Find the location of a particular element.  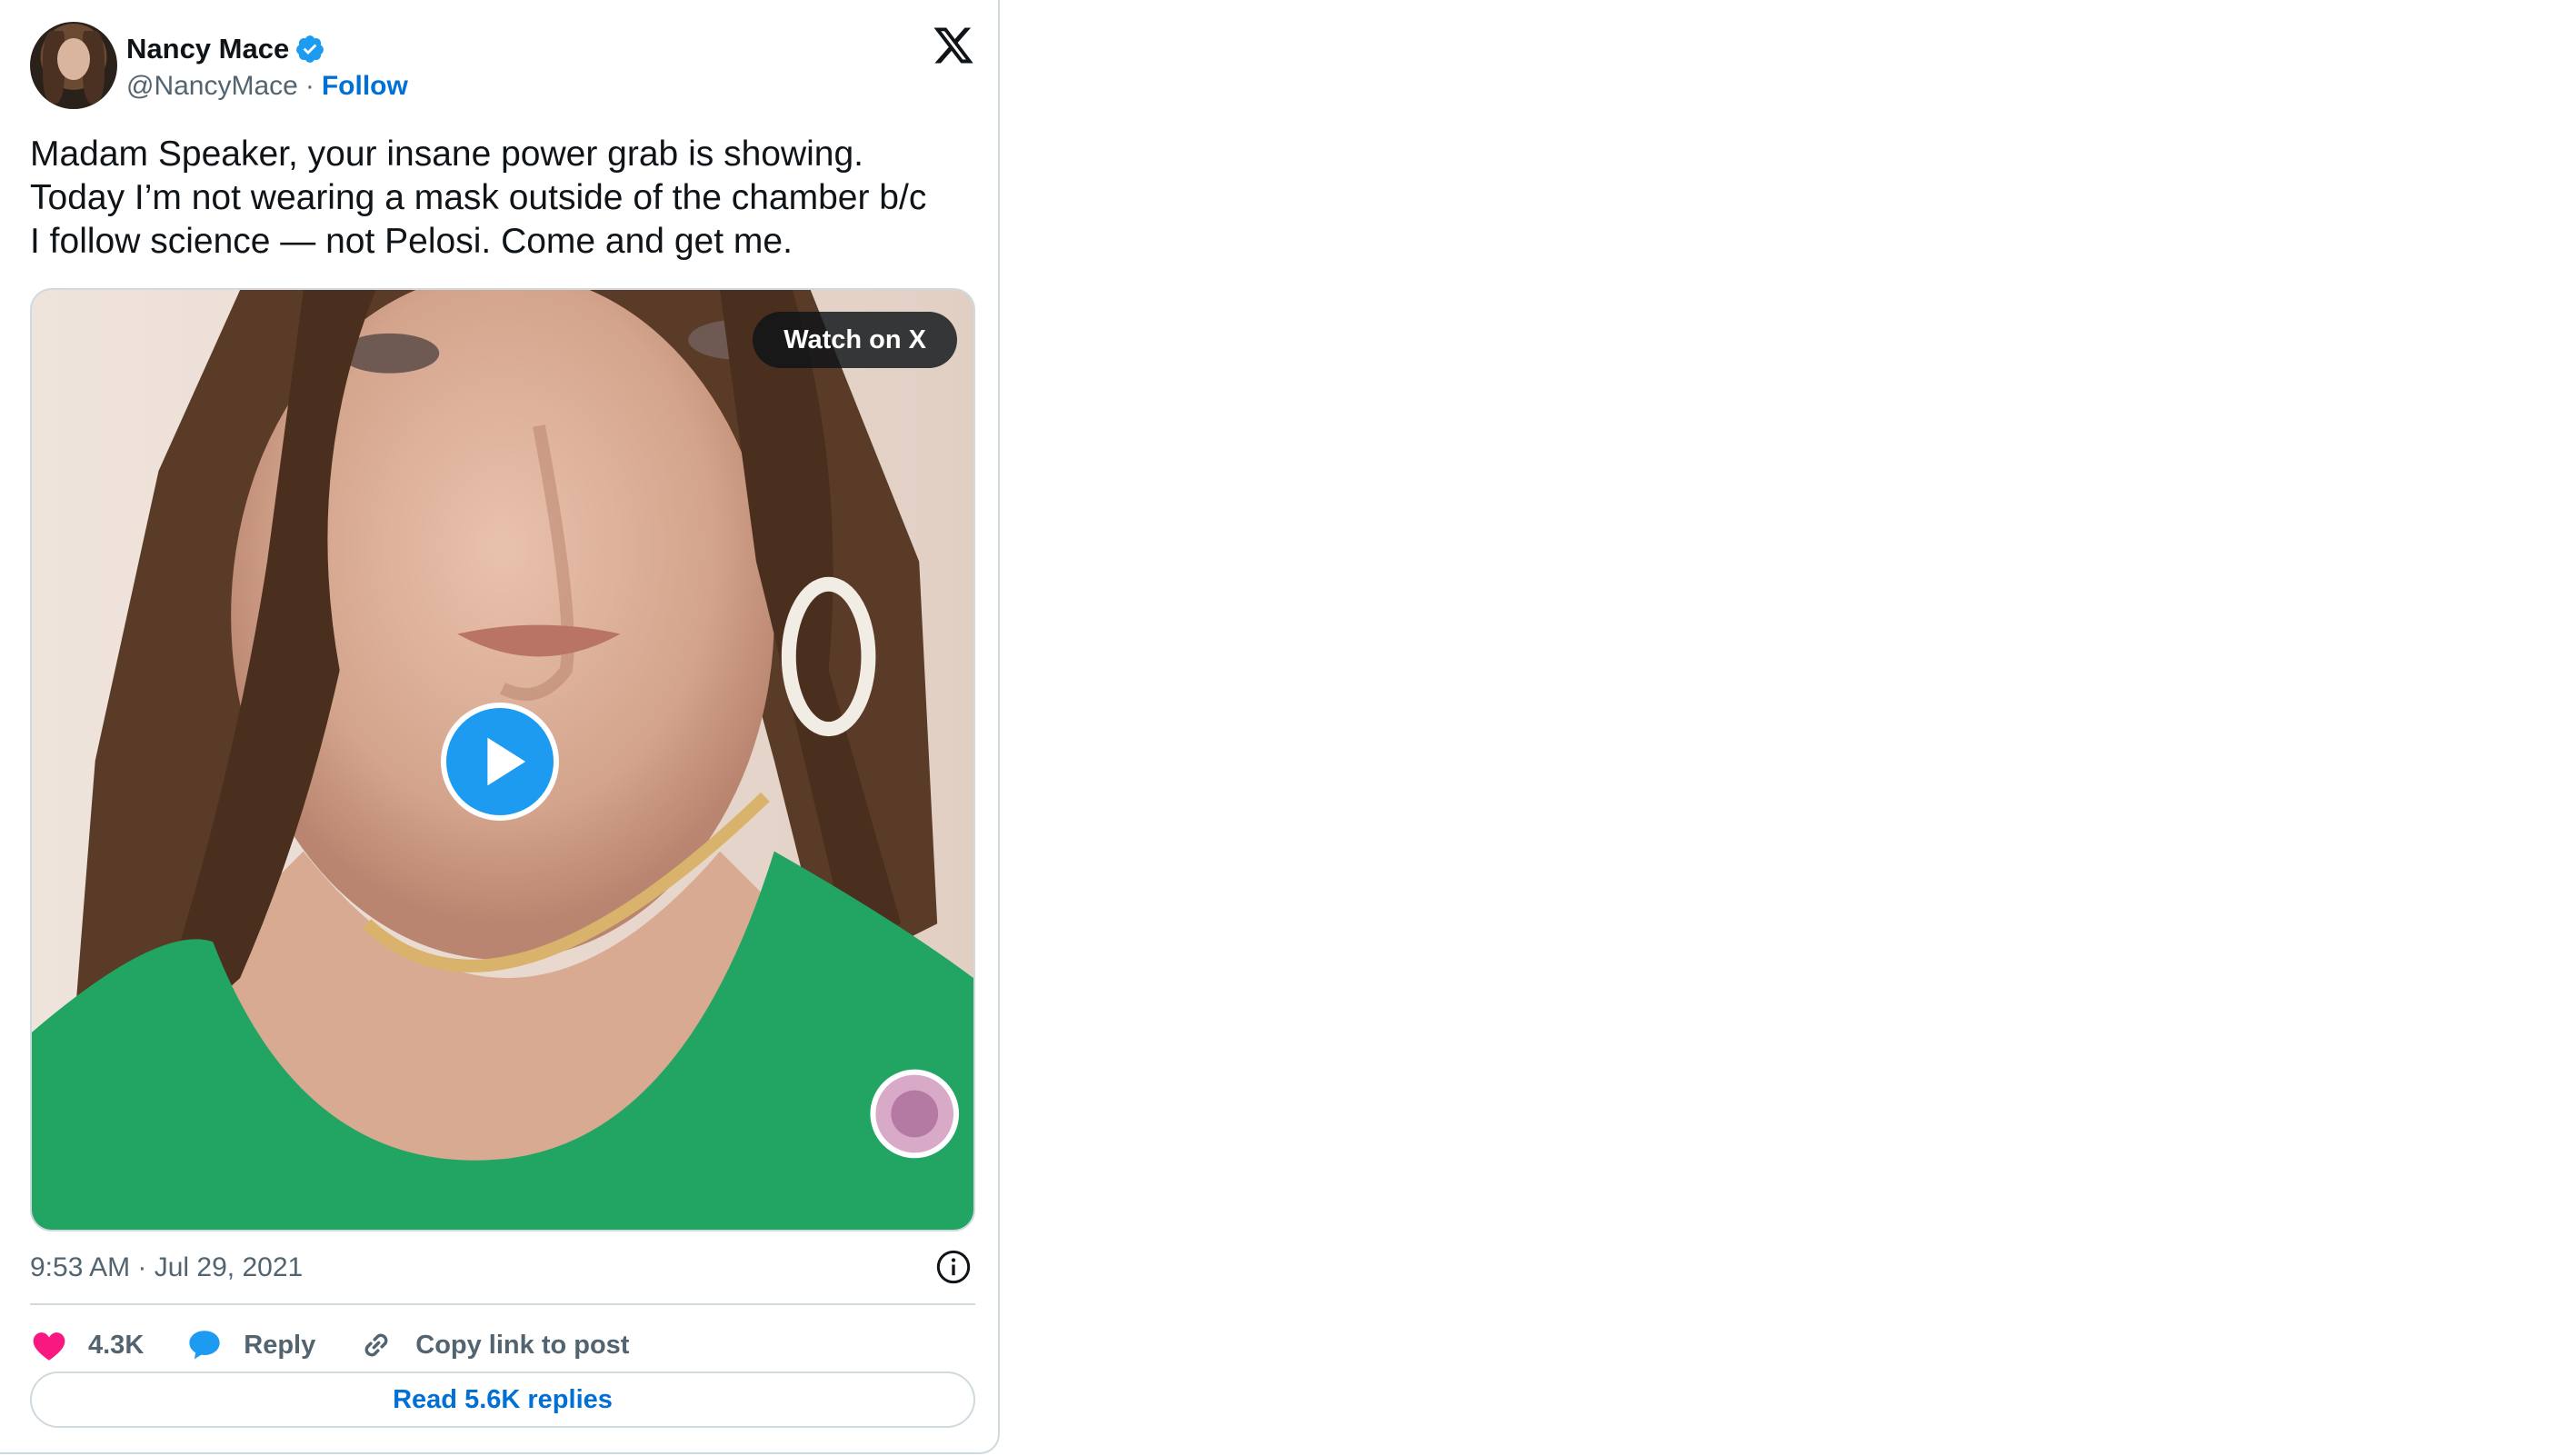

link-icon is located at coordinates (376, 1345).